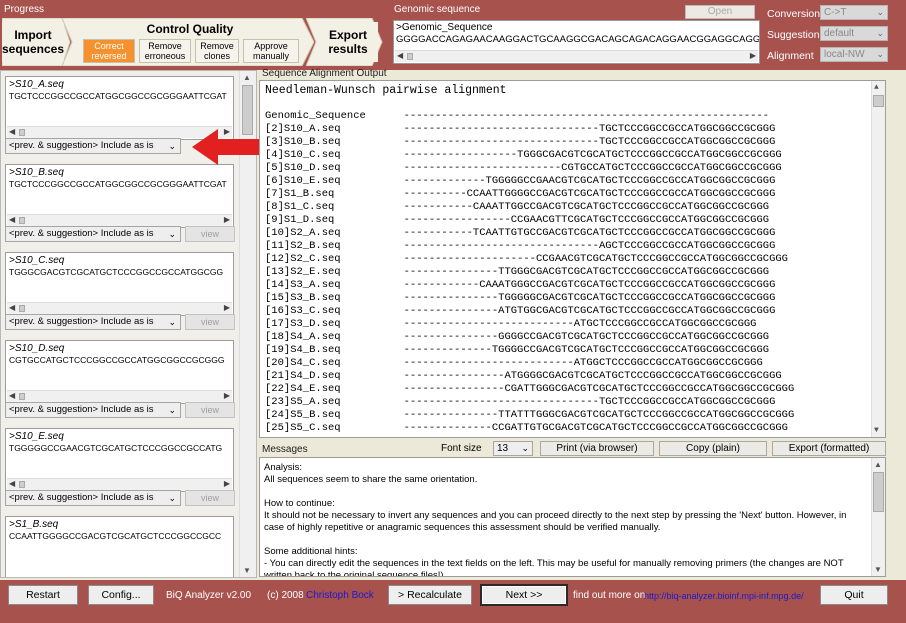 The image size is (906, 623). Describe the element at coordinates (720, 12) in the screenshot. I see `open-button: Open` at that location.